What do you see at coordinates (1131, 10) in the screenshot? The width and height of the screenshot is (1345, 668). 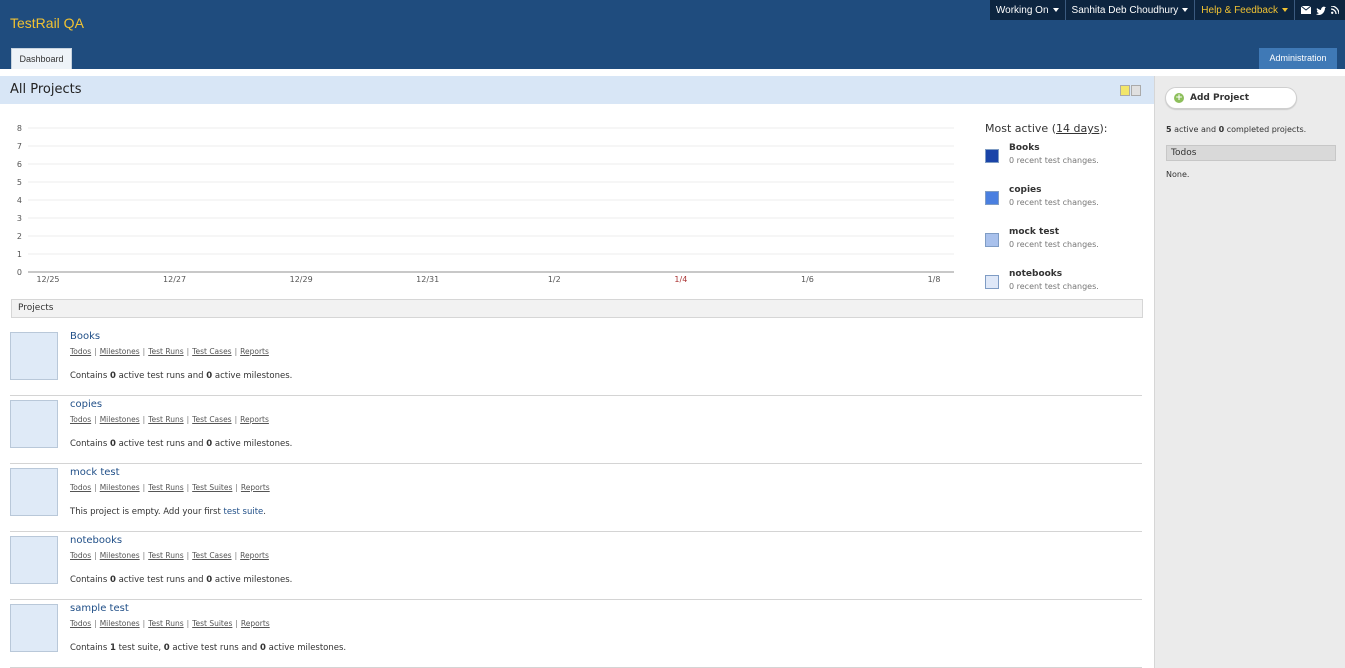 I see `user-menu: Sanhita Deb Choudhury` at bounding box center [1131, 10].